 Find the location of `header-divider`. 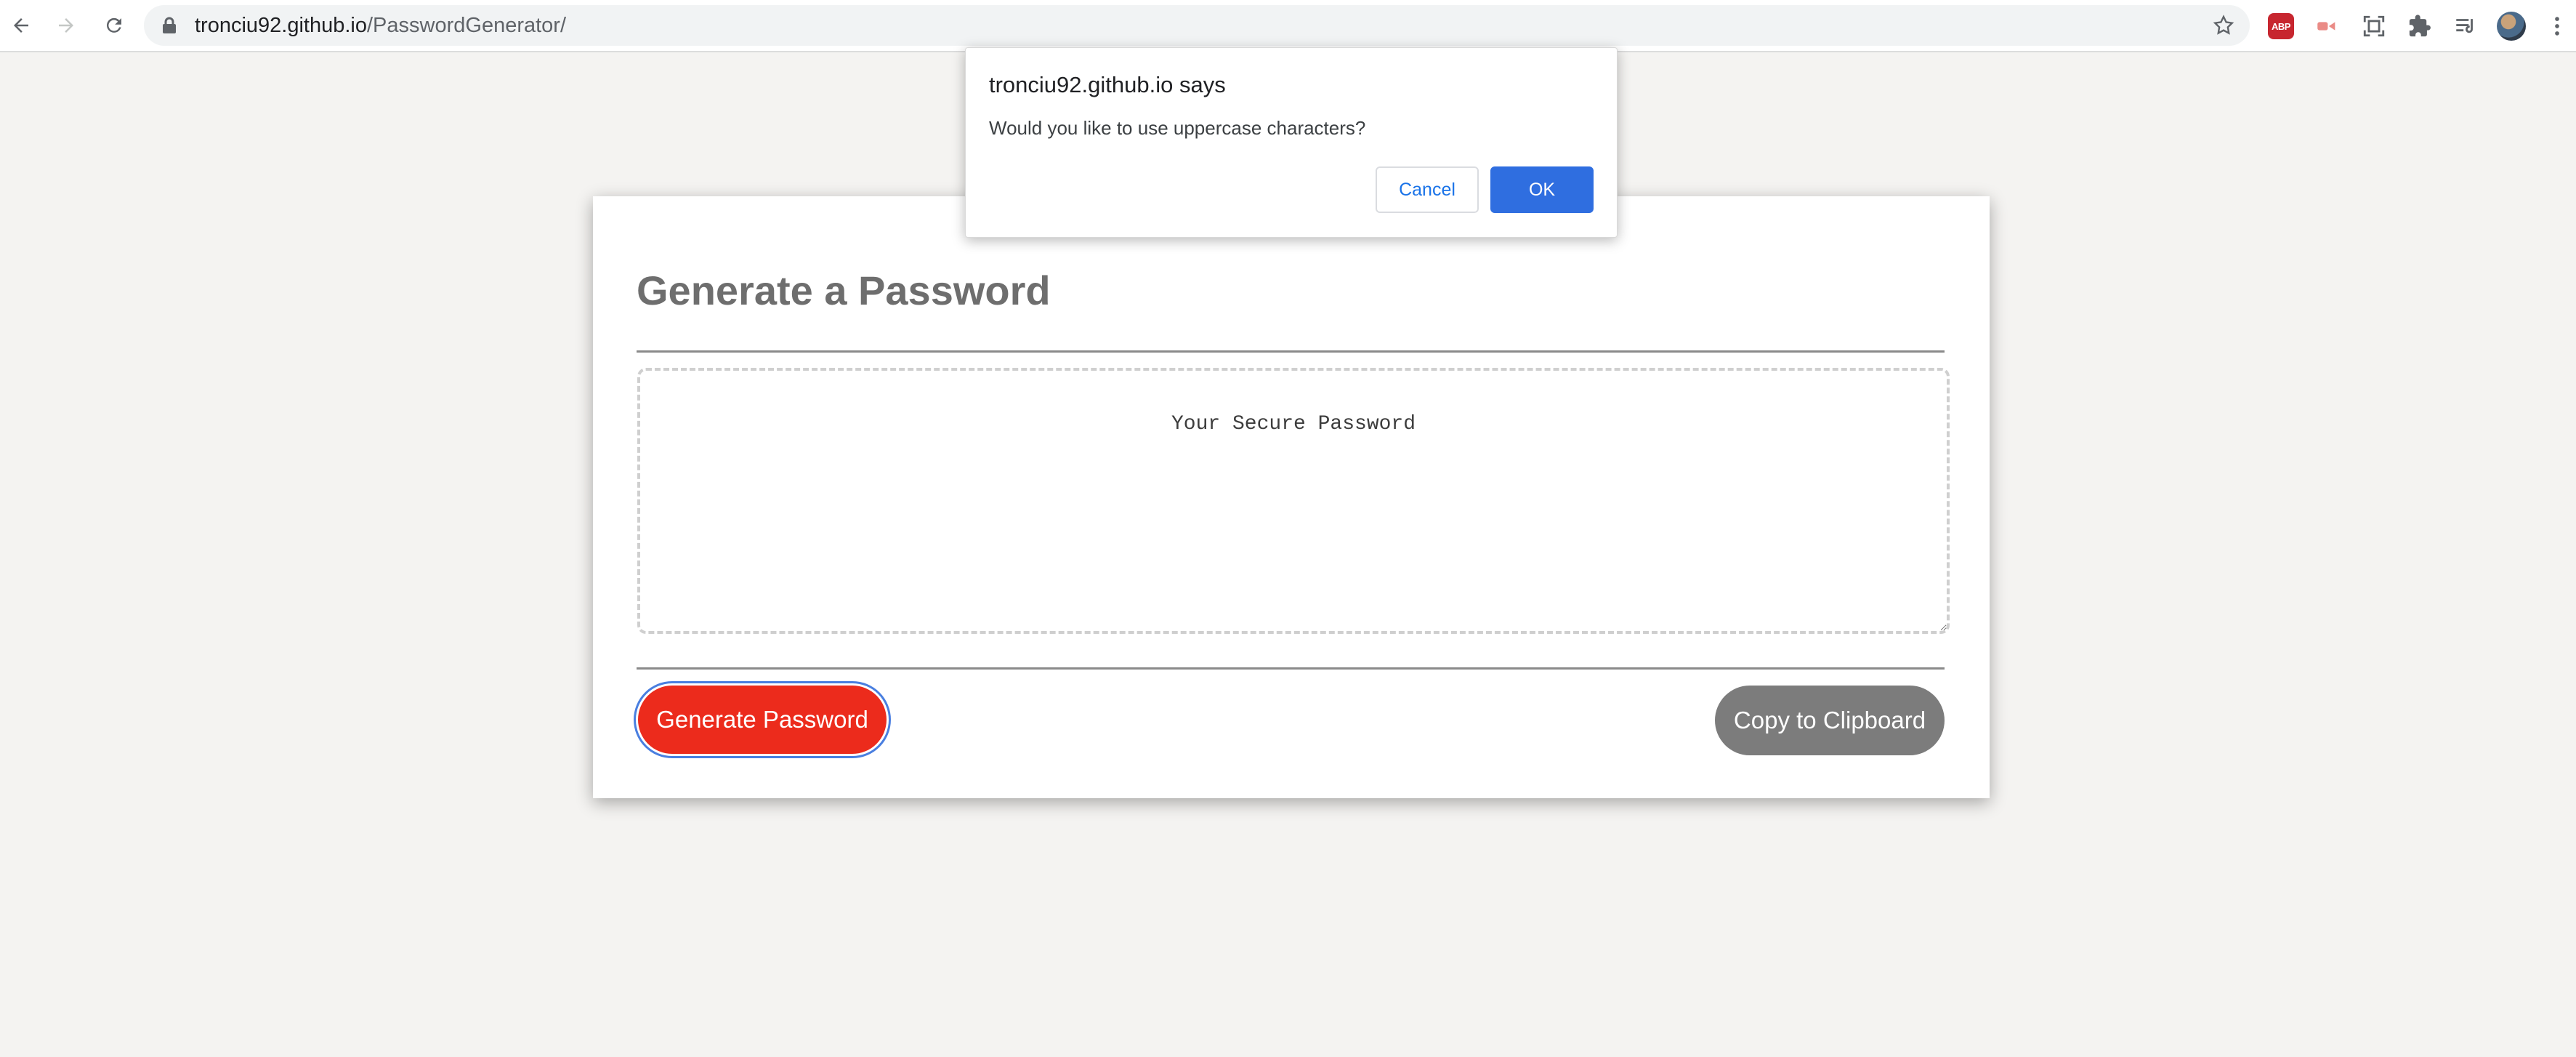

header-divider is located at coordinates (1291, 351).